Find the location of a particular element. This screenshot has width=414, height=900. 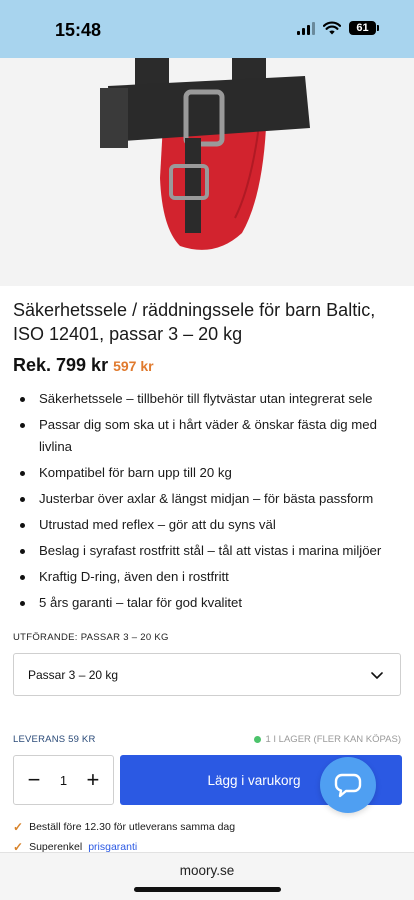

recommended-price: Rek. 799 kr is located at coordinates (61, 365).